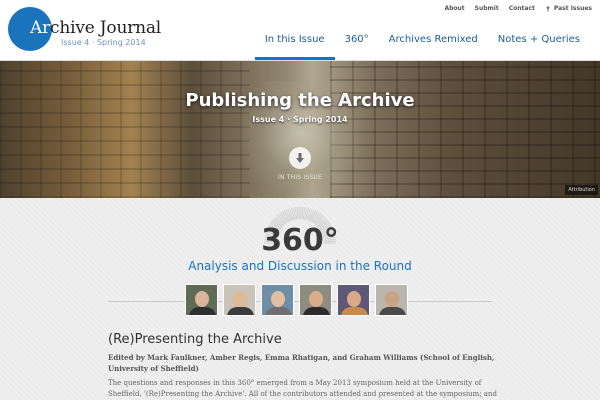 Image resolution: width=600 pixels, height=400 pixels. What do you see at coordinates (103, 42) in the screenshot?
I see `issue-label: Issue 4 · Spring 2014` at bounding box center [103, 42].